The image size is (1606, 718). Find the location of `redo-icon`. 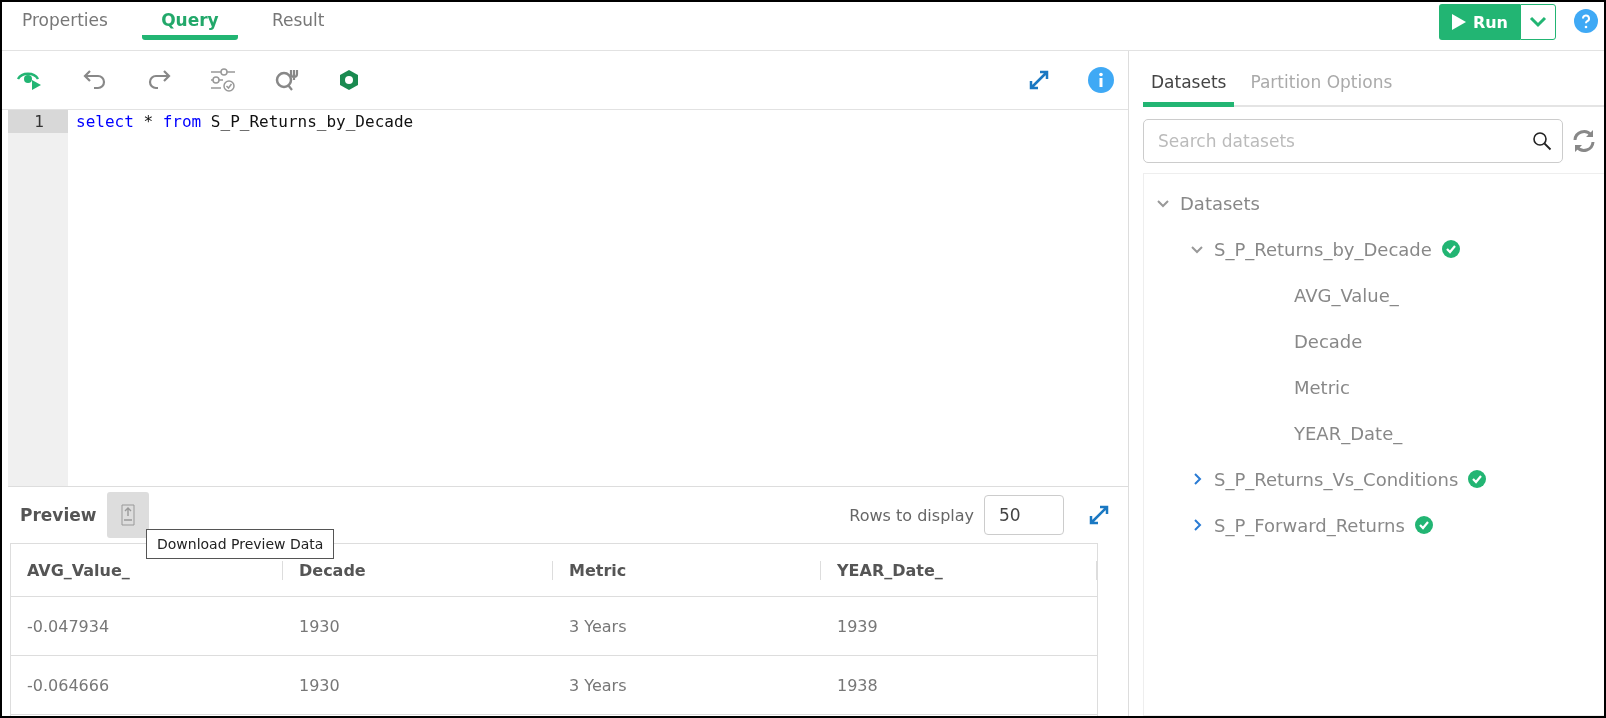

redo-icon is located at coordinates (159, 80).